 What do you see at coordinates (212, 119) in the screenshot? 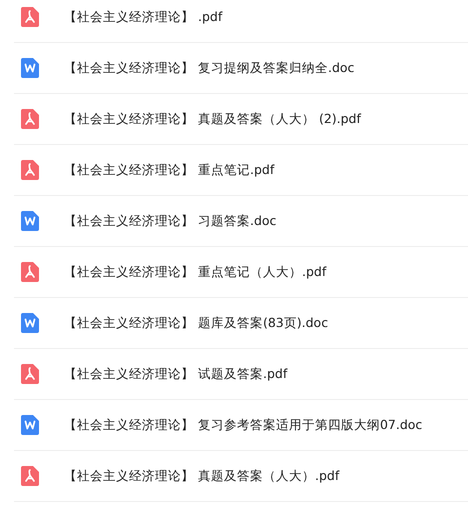
I see `file-name: 【社会主义经济理论】 真题及答案（人大） (2).pdf` at bounding box center [212, 119].